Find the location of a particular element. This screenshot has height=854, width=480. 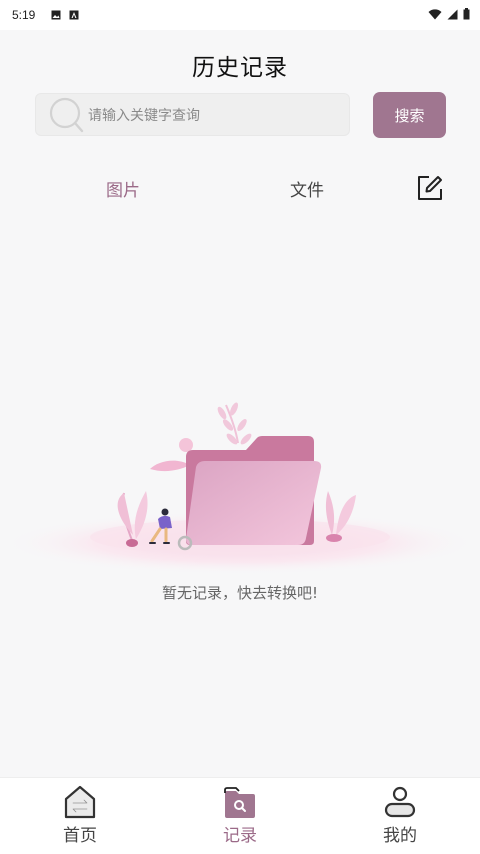

user-icon is located at coordinates (400, 802).